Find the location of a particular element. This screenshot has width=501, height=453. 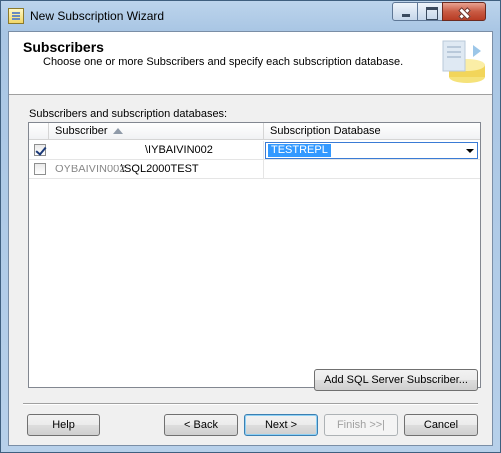

subscription-database-cell is located at coordinates (372, 169).